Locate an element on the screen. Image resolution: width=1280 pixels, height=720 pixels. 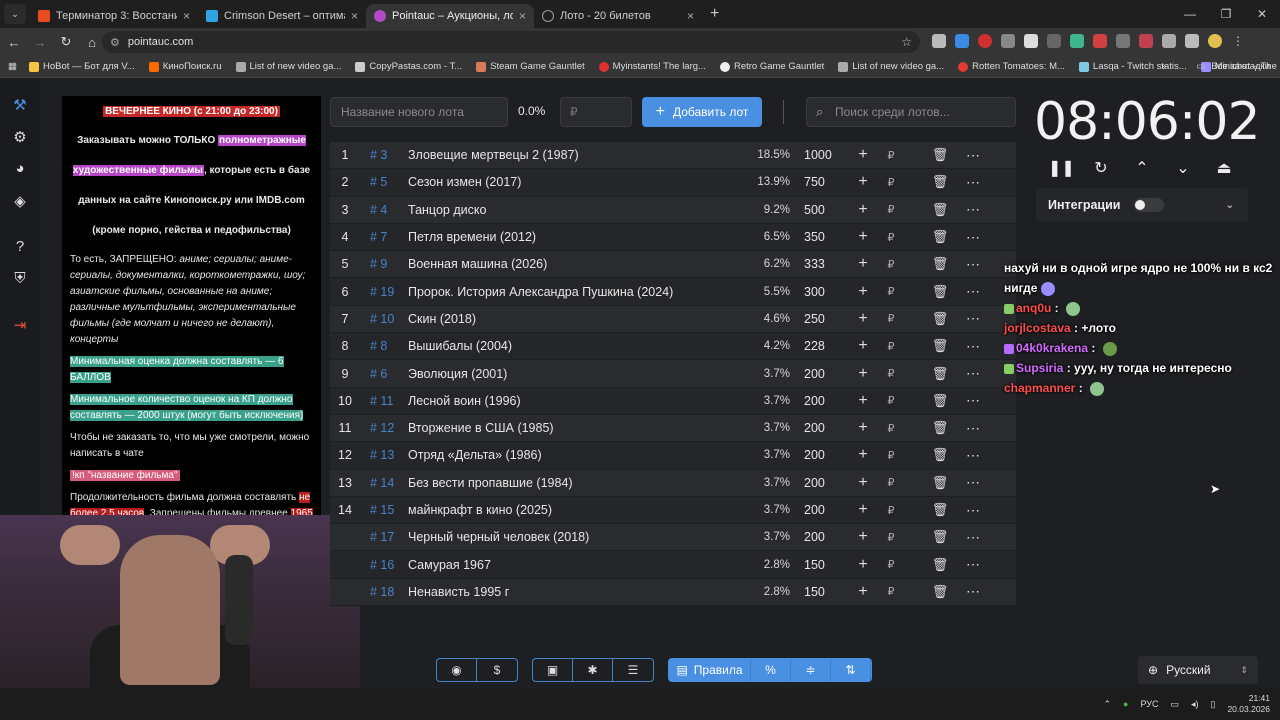
lot-row: # 18 Ненависть 1995 г 2.8% 150 + ₽ 🗑 ⋯ is located at coordinates (673, 592).